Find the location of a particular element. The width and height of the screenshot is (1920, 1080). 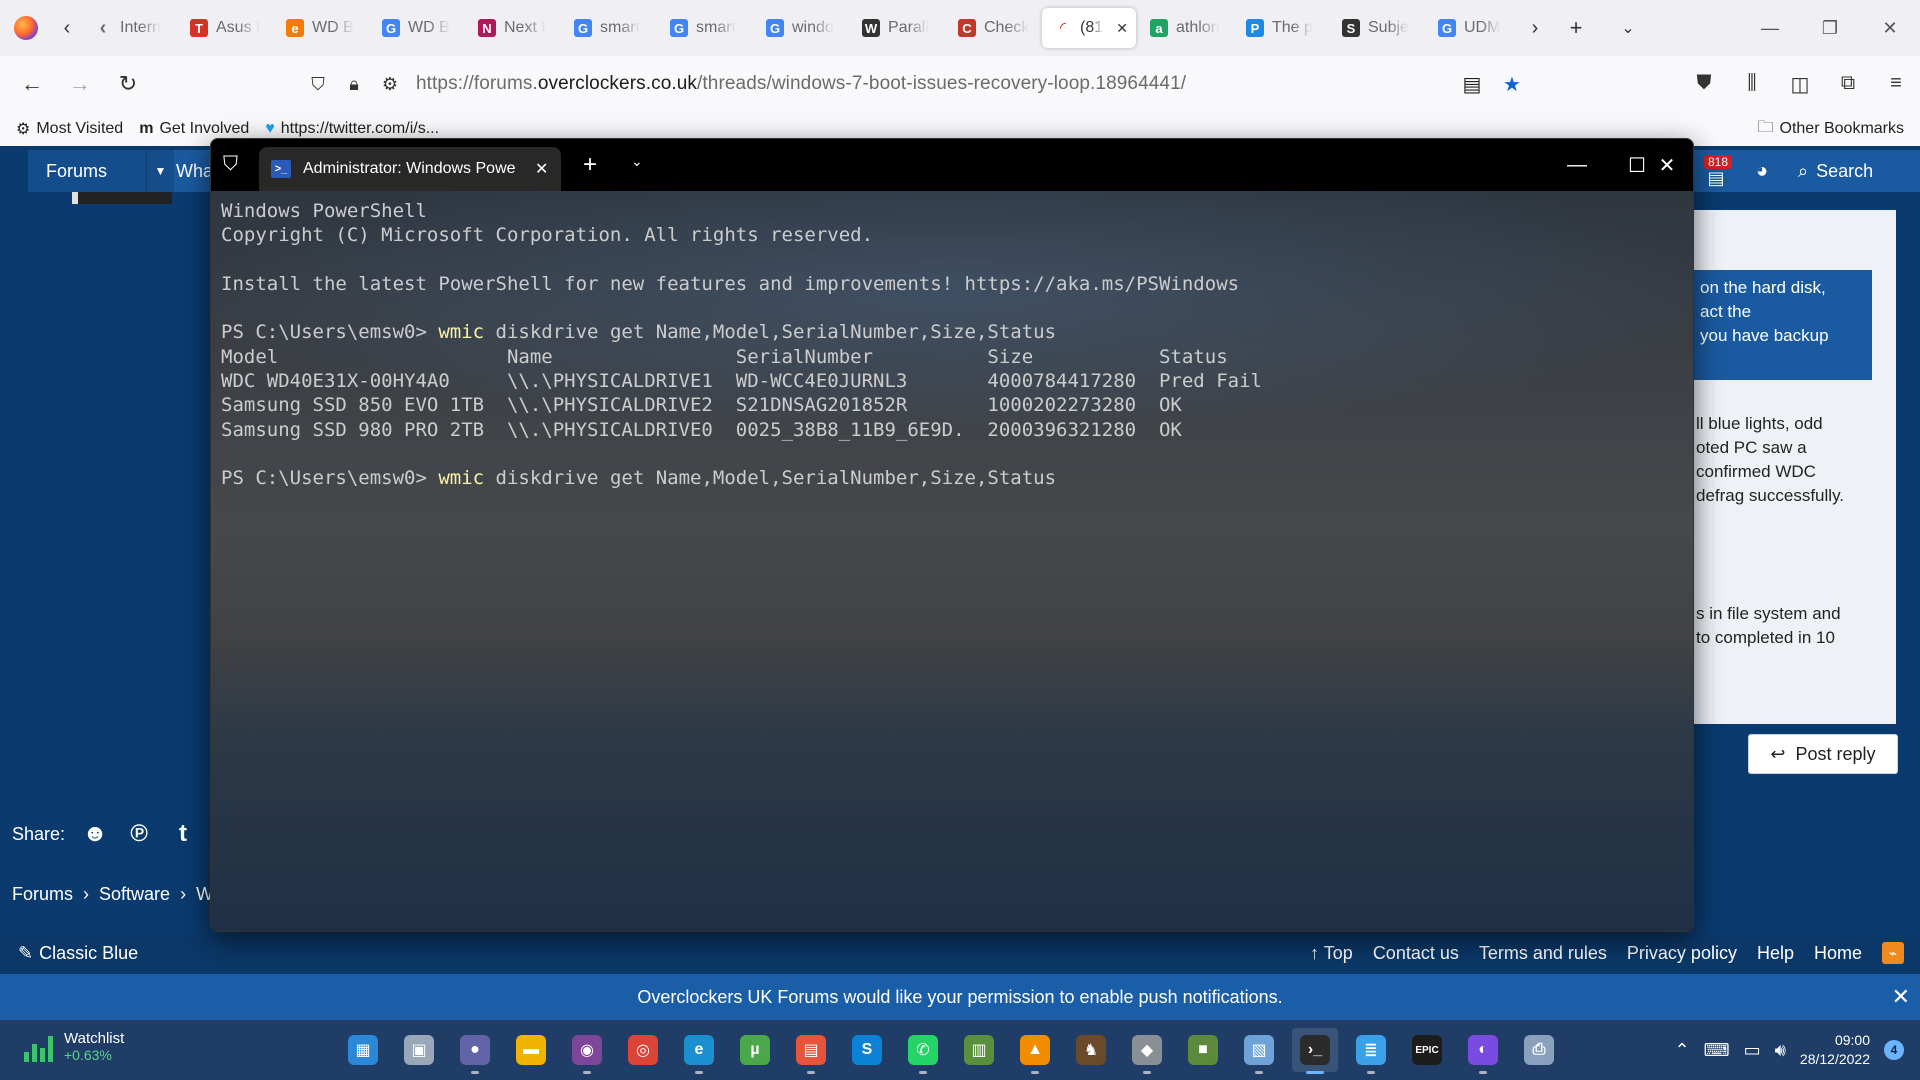

browser-tab: G WD B is located at coordinates (417, 28).